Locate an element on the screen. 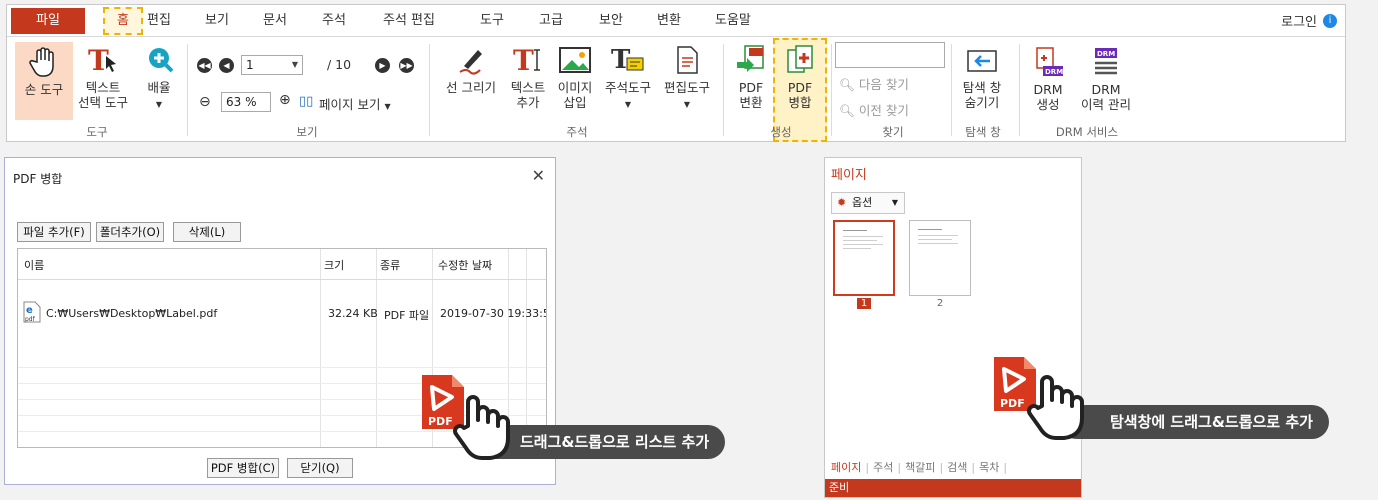 The width and height of the screenshot is (1378, 500). tab-convert: 변환 is located at coordinates (669, 21).